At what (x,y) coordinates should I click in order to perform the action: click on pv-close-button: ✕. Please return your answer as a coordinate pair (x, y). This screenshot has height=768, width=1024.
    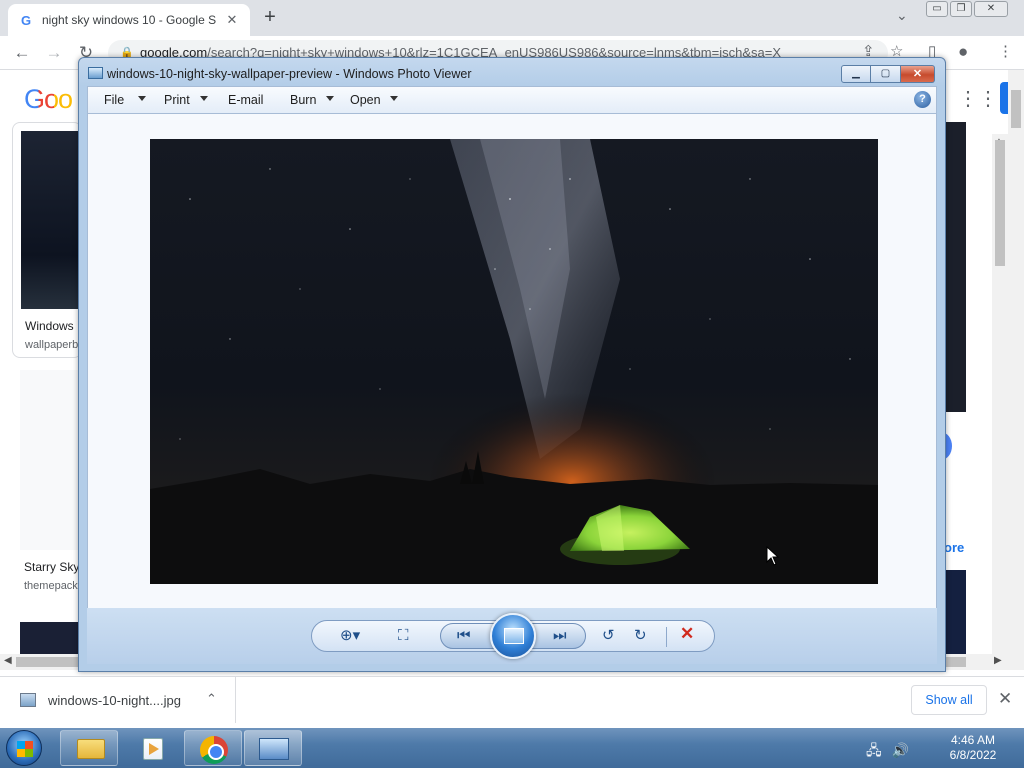
    Looking at the image, I should click on (918, 74).